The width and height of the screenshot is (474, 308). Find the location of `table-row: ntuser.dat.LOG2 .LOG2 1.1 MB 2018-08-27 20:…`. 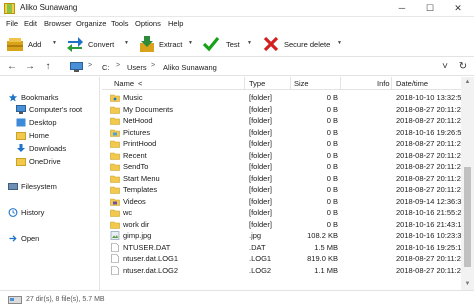

table-row: ntuser.dat.LOG2 .LOG2 1.1 MB 2018-08-27 20:… is located at coordinates (281, 271).